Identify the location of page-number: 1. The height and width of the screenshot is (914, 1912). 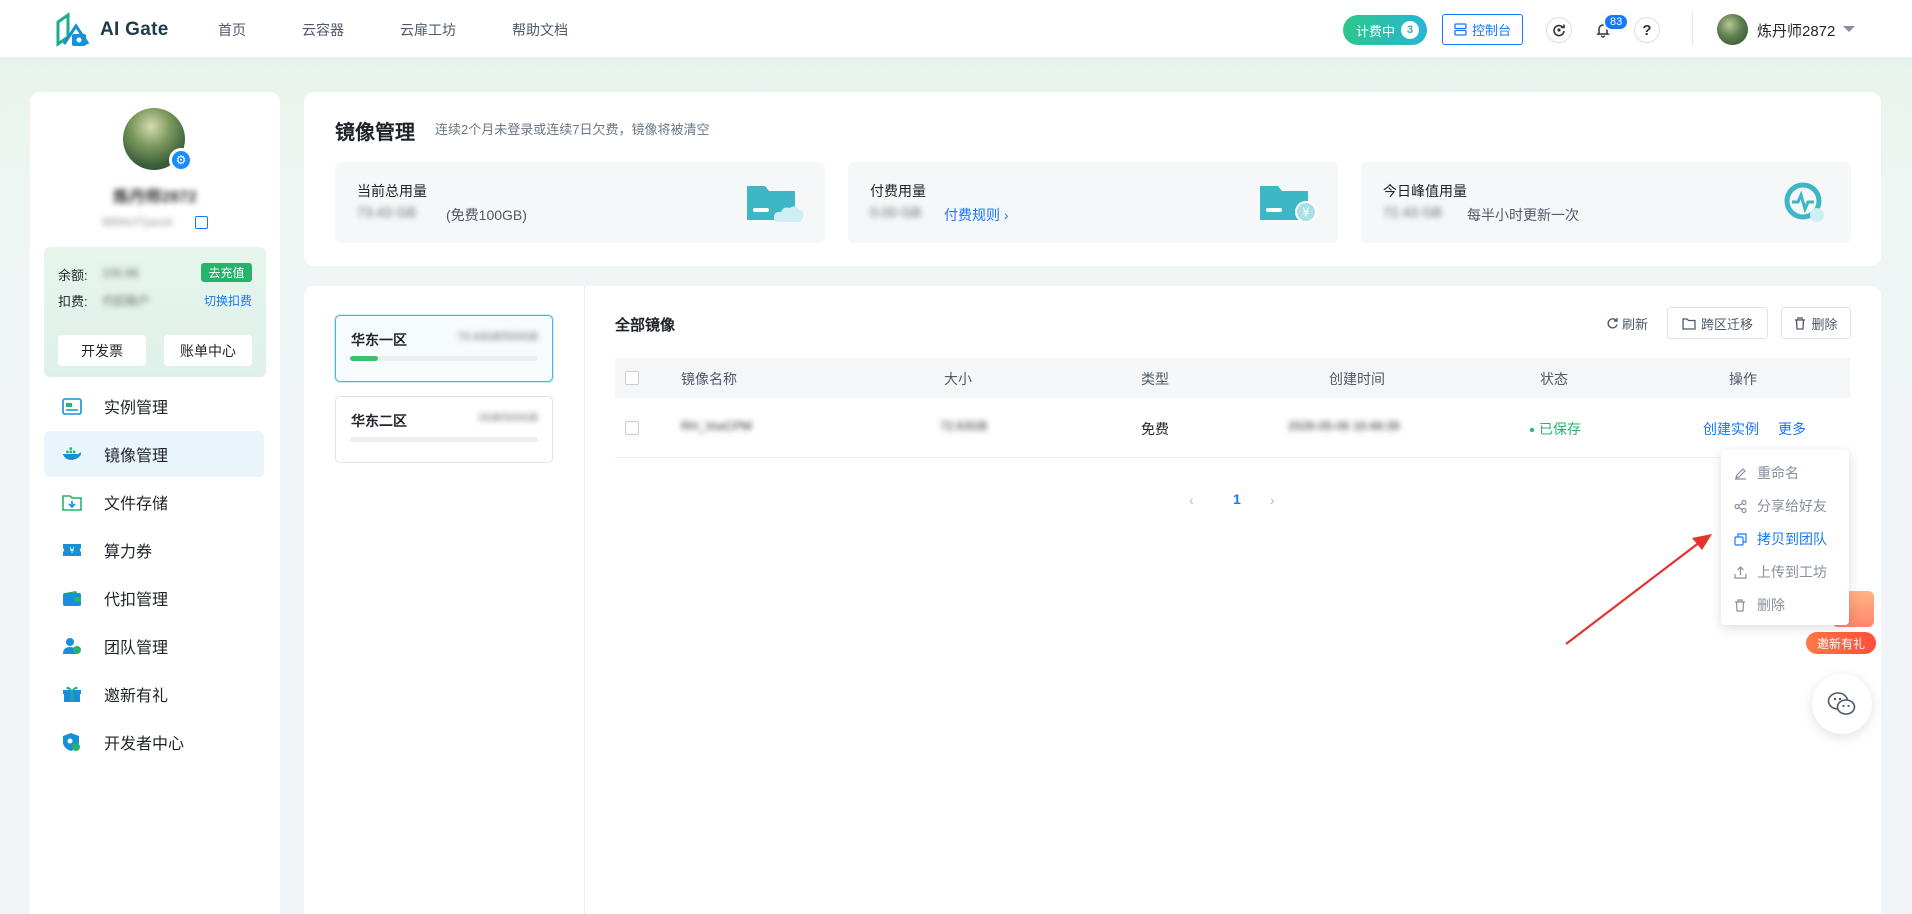
(1237, 499).